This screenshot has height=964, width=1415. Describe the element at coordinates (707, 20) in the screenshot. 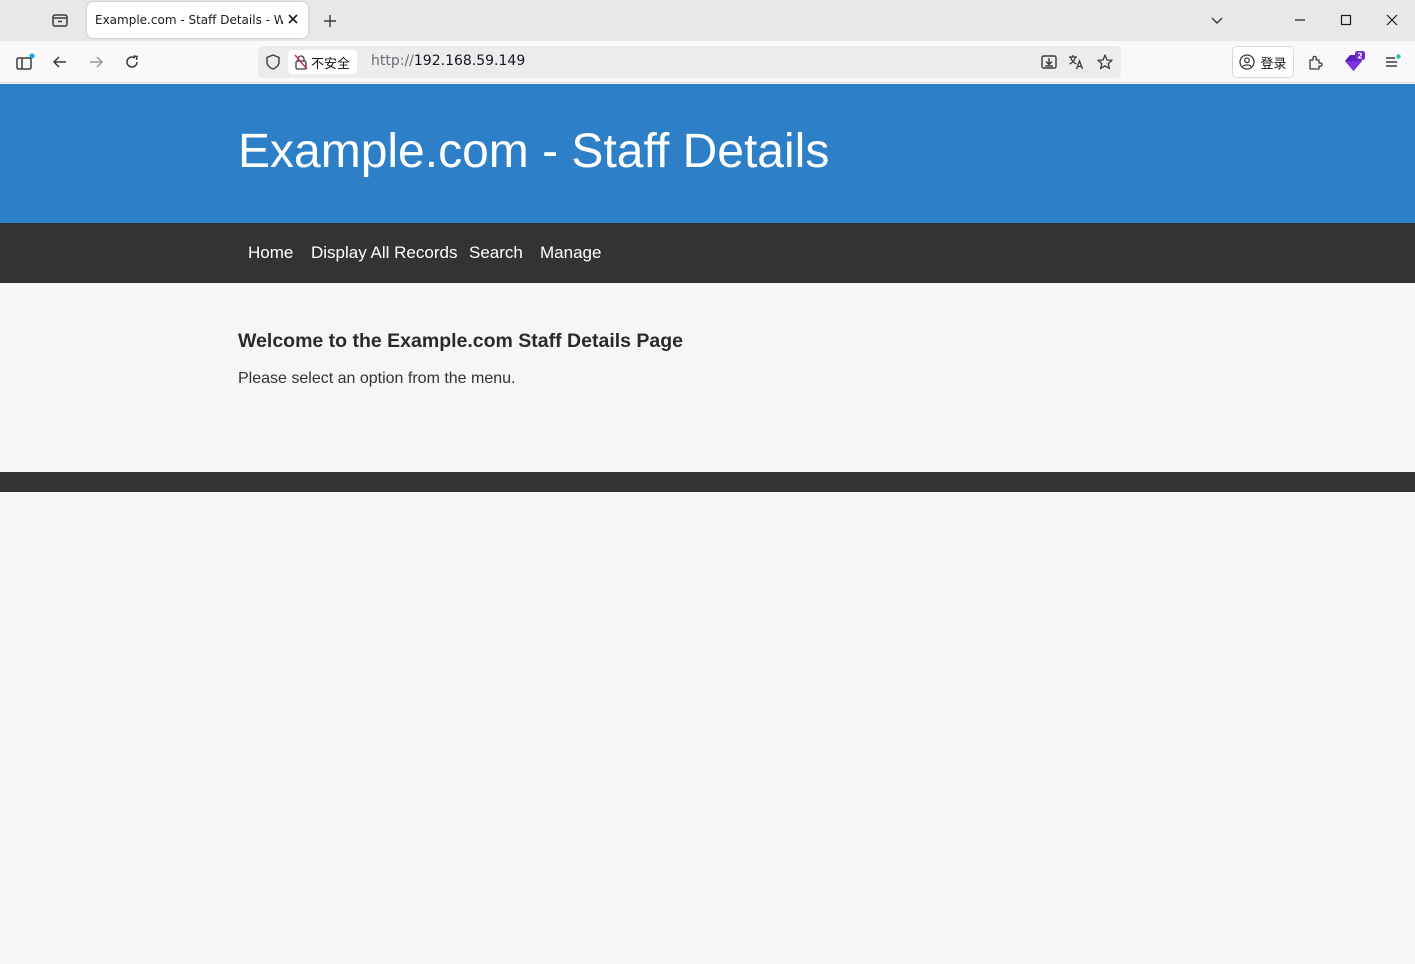

I see `browser-tab-bar: Example.com - Staff Details - Web` at that location.